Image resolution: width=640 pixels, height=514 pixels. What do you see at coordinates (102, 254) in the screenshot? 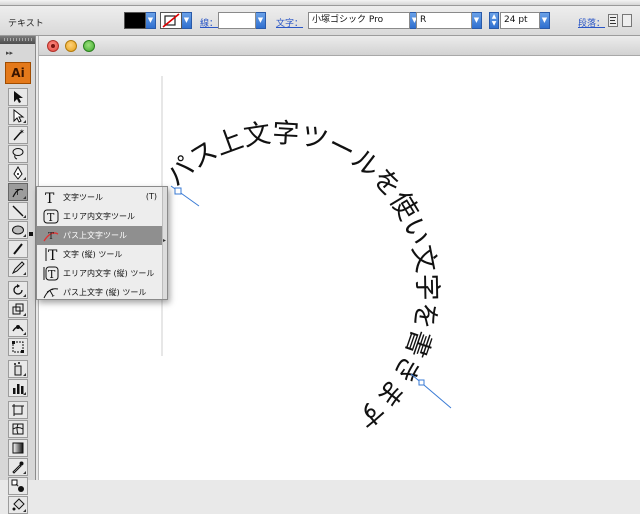
I see `flyout-item-vertical-type-tool: T 文字 (縦) ツール` at bounding box center [102, 254].